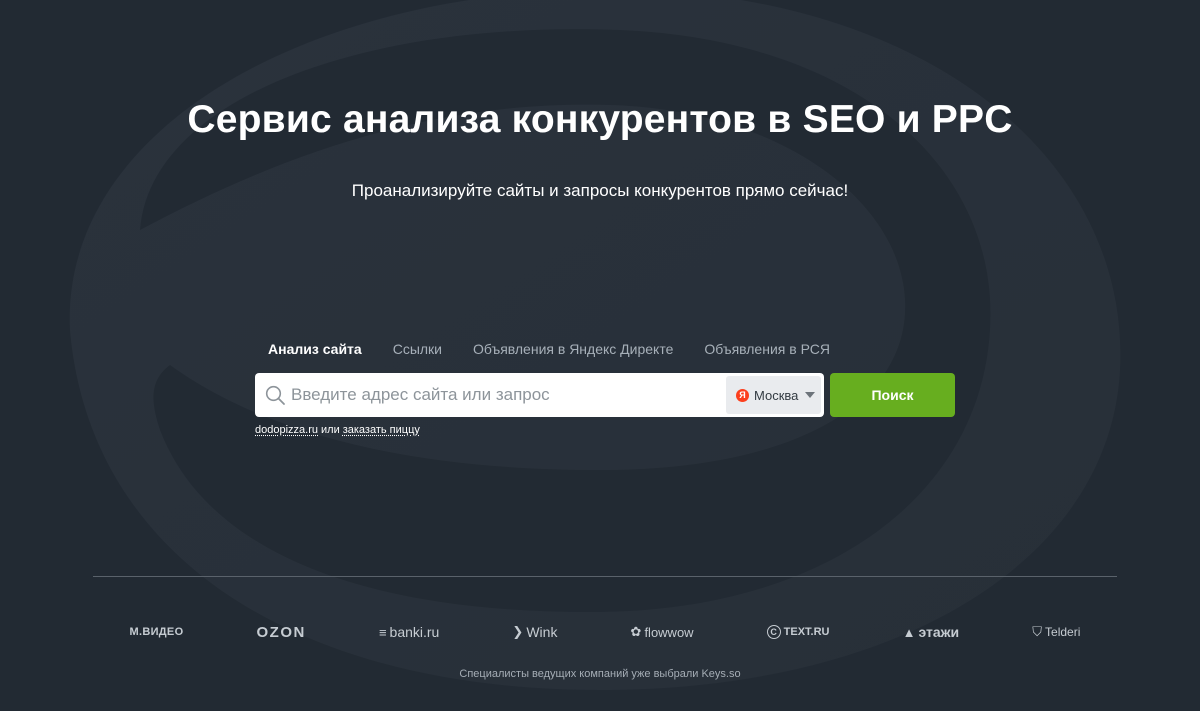 Image resolution: width=1200 pixels, height=711 pixels. What do you see at coordinates (382, 632) in the screenshot?
I see `banki-mark-icon: ≡` at bounding box center [382, 632].